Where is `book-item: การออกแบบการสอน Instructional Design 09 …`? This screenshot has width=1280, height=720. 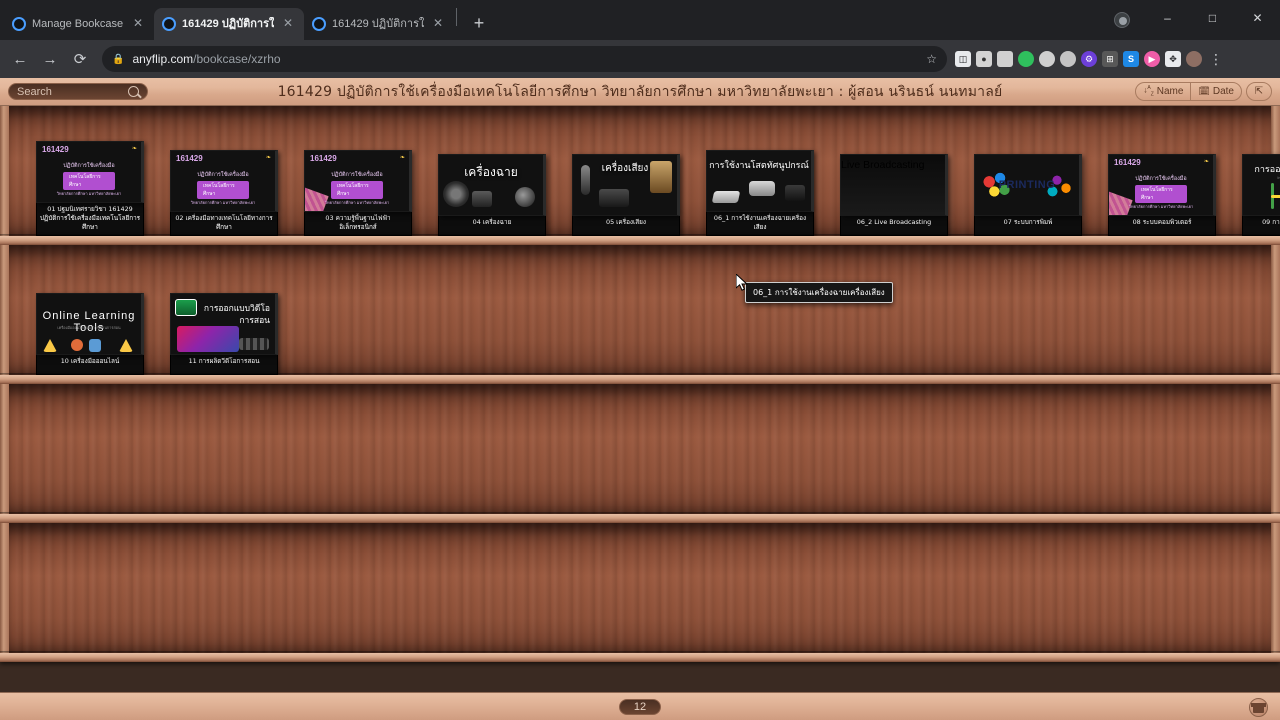 book-item: การออกแบบการสอน Instructional Design 09 … is located at coordinates (1261, 195).